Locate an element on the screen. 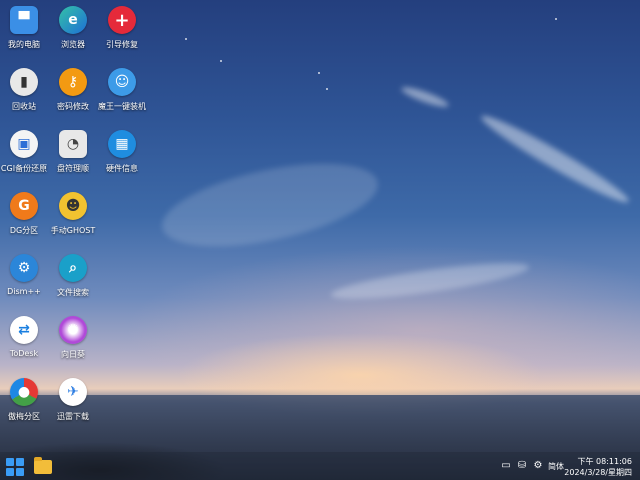  desktop-icon-label: 文件搜索 is located at coordinates (73, 292).